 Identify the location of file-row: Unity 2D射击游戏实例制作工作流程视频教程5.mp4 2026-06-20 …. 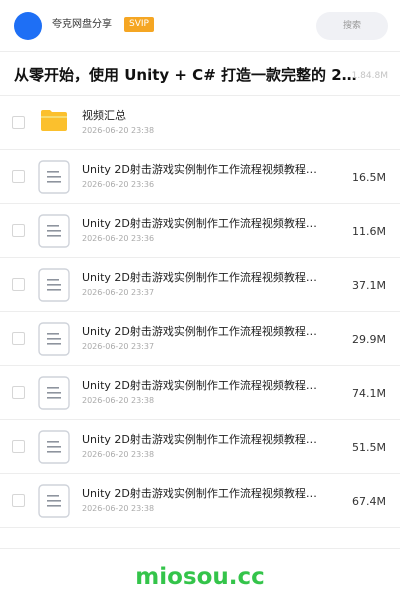
(200, 393).